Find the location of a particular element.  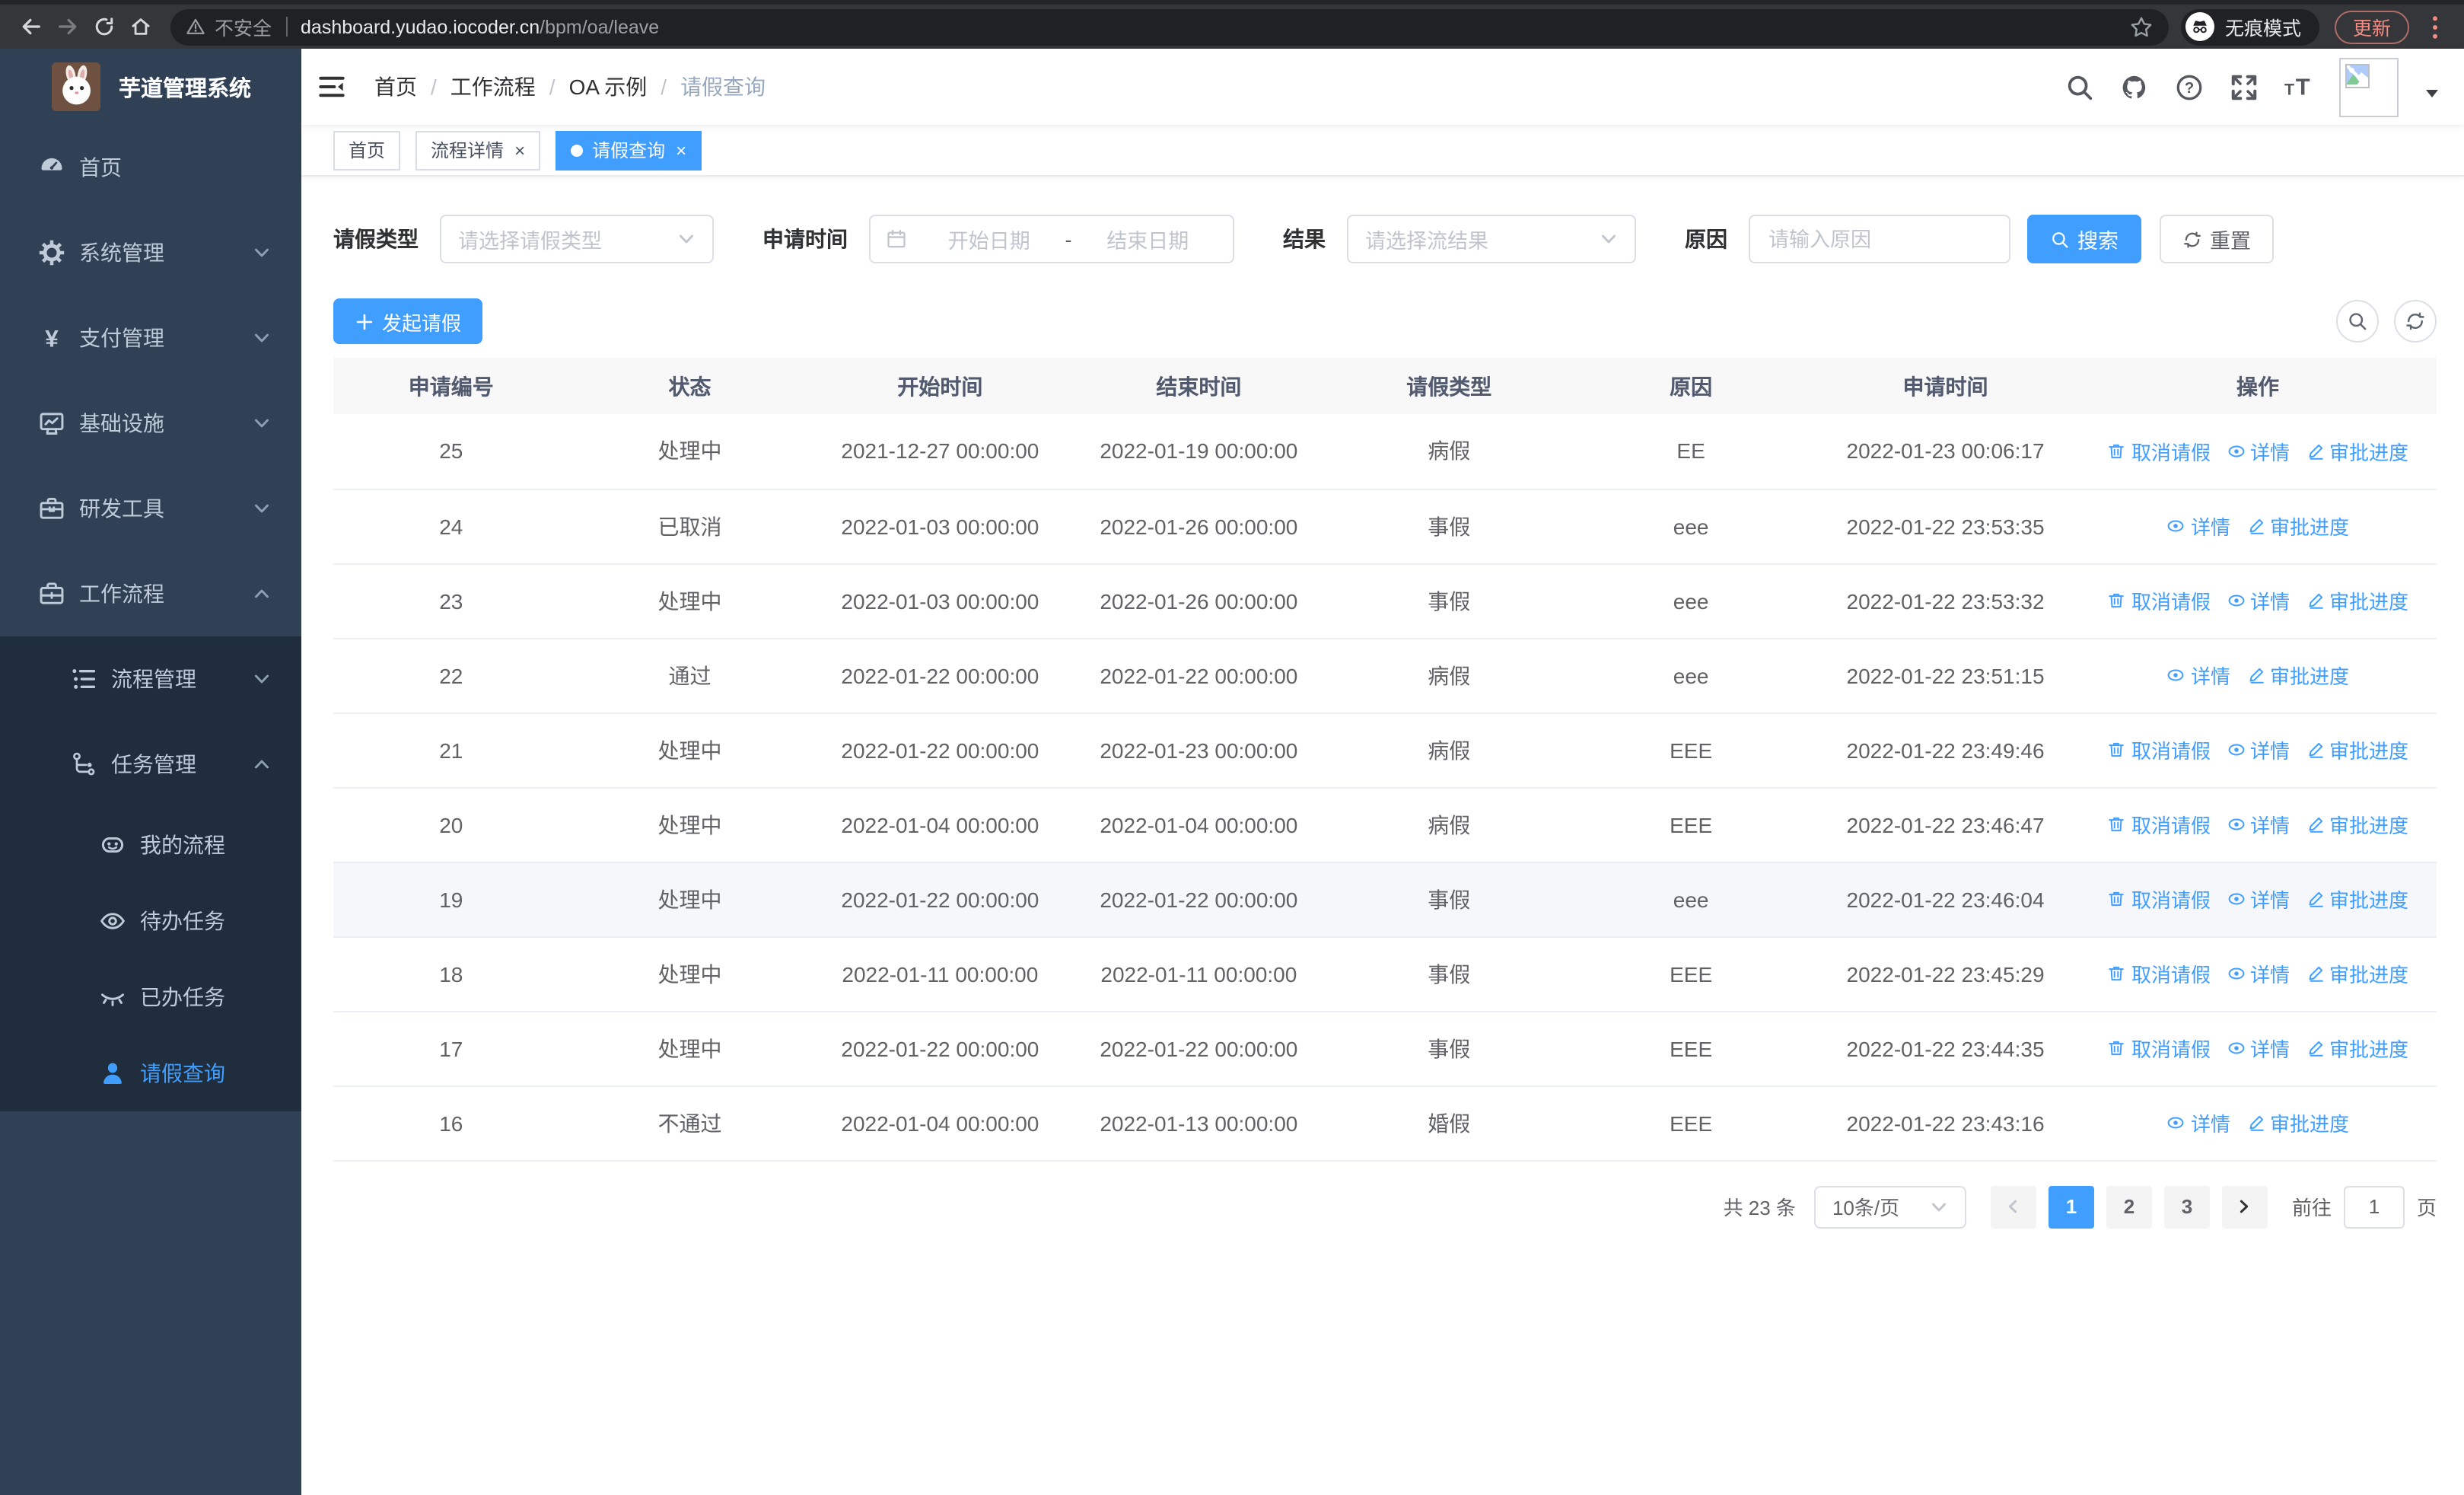

sidebar-item-label: 任务管理 is located at coordinates (153, 764).